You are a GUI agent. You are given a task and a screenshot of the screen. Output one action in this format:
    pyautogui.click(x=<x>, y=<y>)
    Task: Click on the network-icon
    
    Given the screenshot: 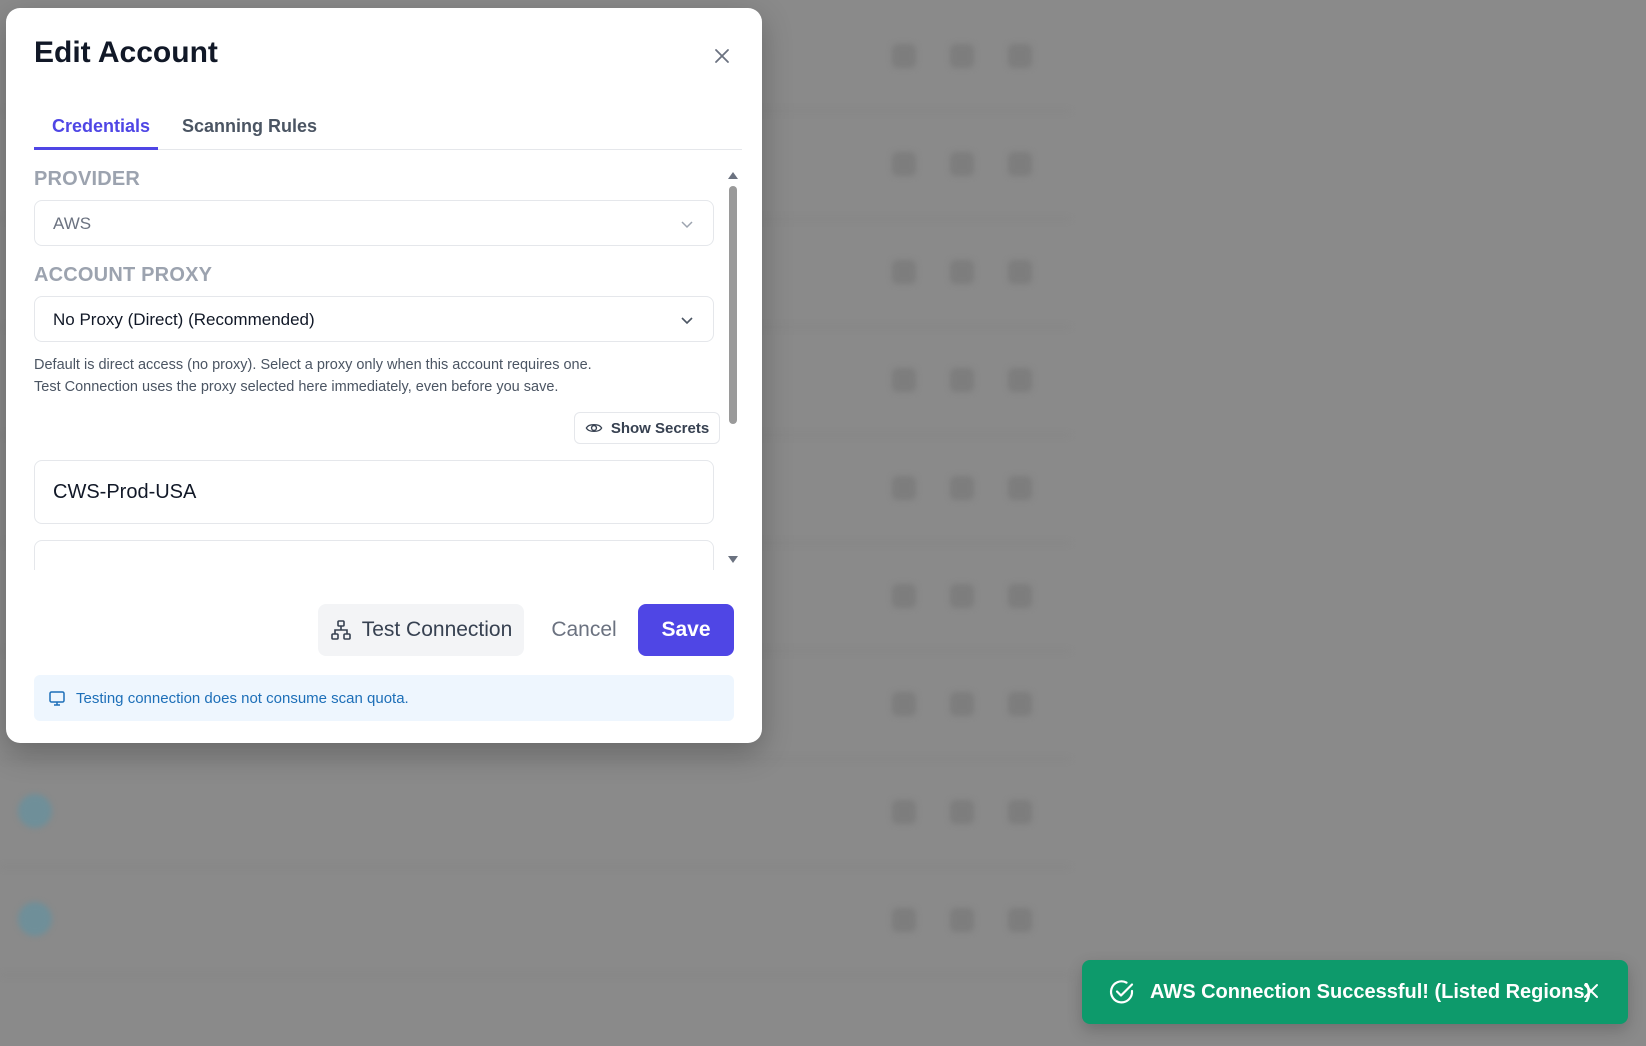 What is the action you would take?
    pyautogui.click(x=340, y=630)
    